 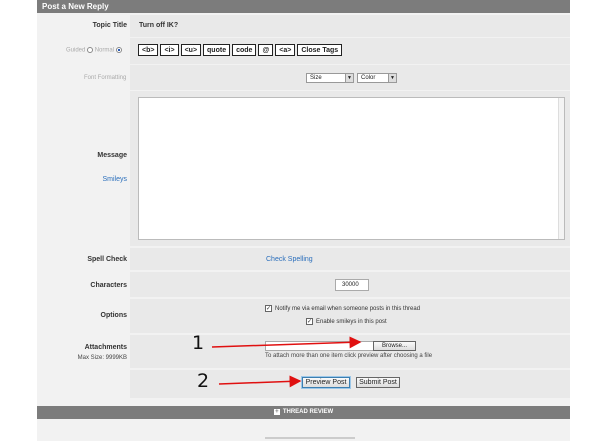 What do you see at coordinates (286, 342) in the screenshot?
I see `arrow-to-browse` at bounding box center [286, 342].